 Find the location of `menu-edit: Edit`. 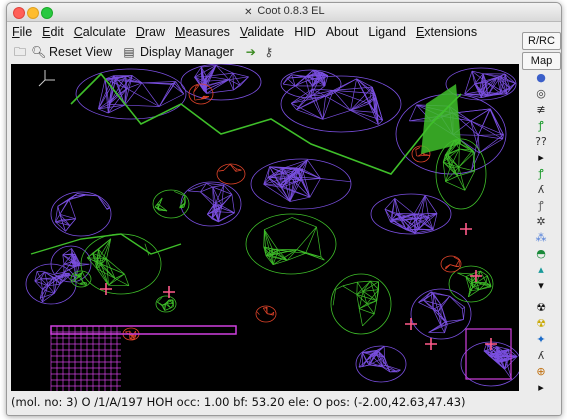

menu-edit: Edit is located at coordinates (53, 32).